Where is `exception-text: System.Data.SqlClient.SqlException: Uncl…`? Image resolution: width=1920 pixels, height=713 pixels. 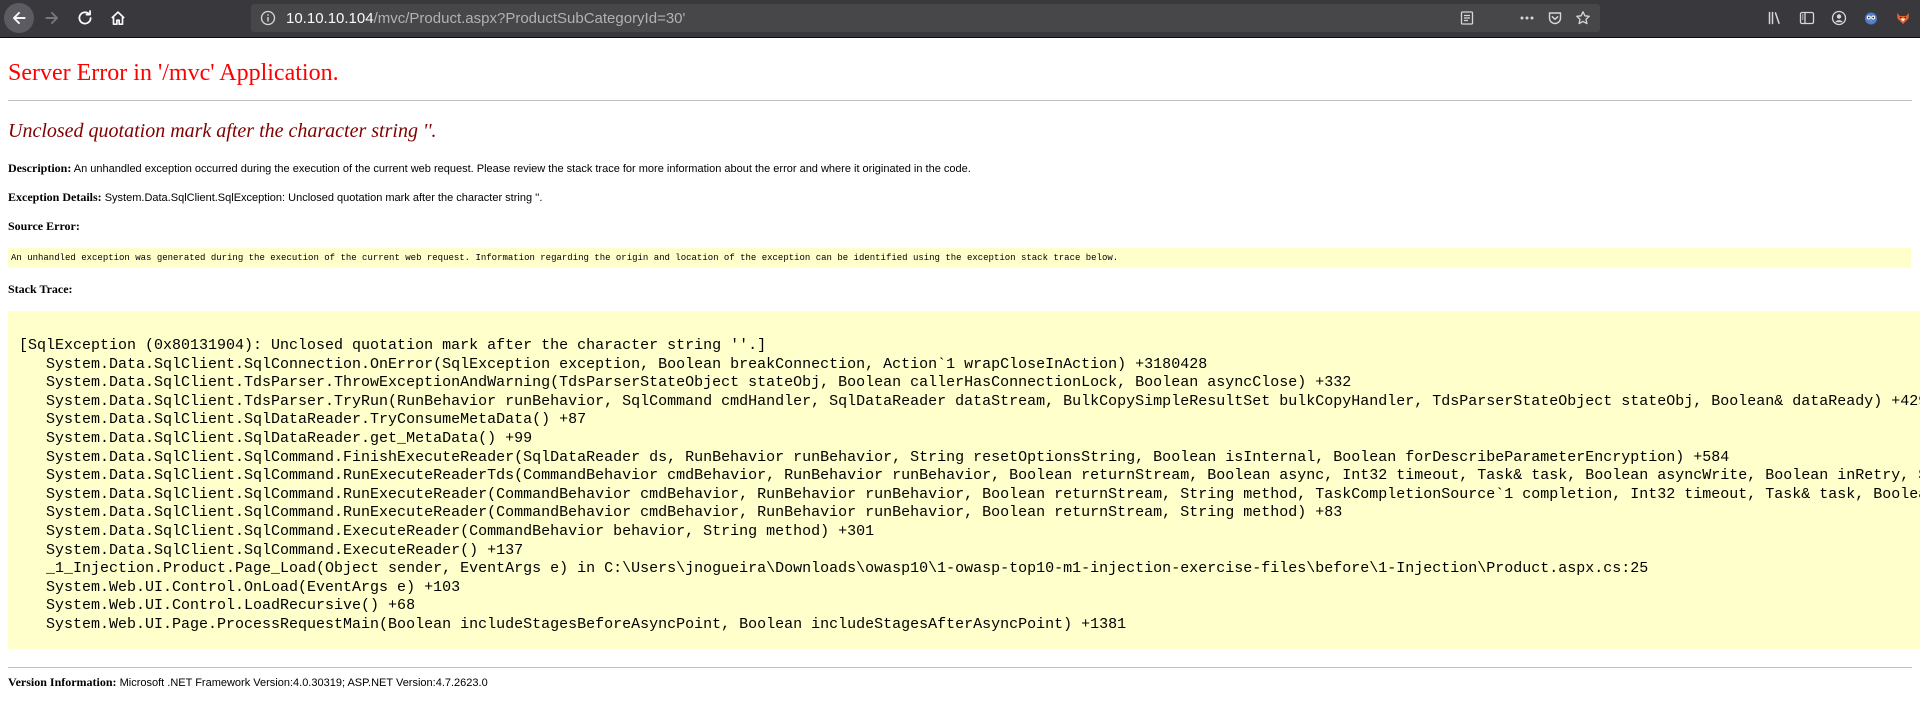
exception-text: System.Data.SqlClient.SqlException: Uncl… is located at coordinates (322, 198).